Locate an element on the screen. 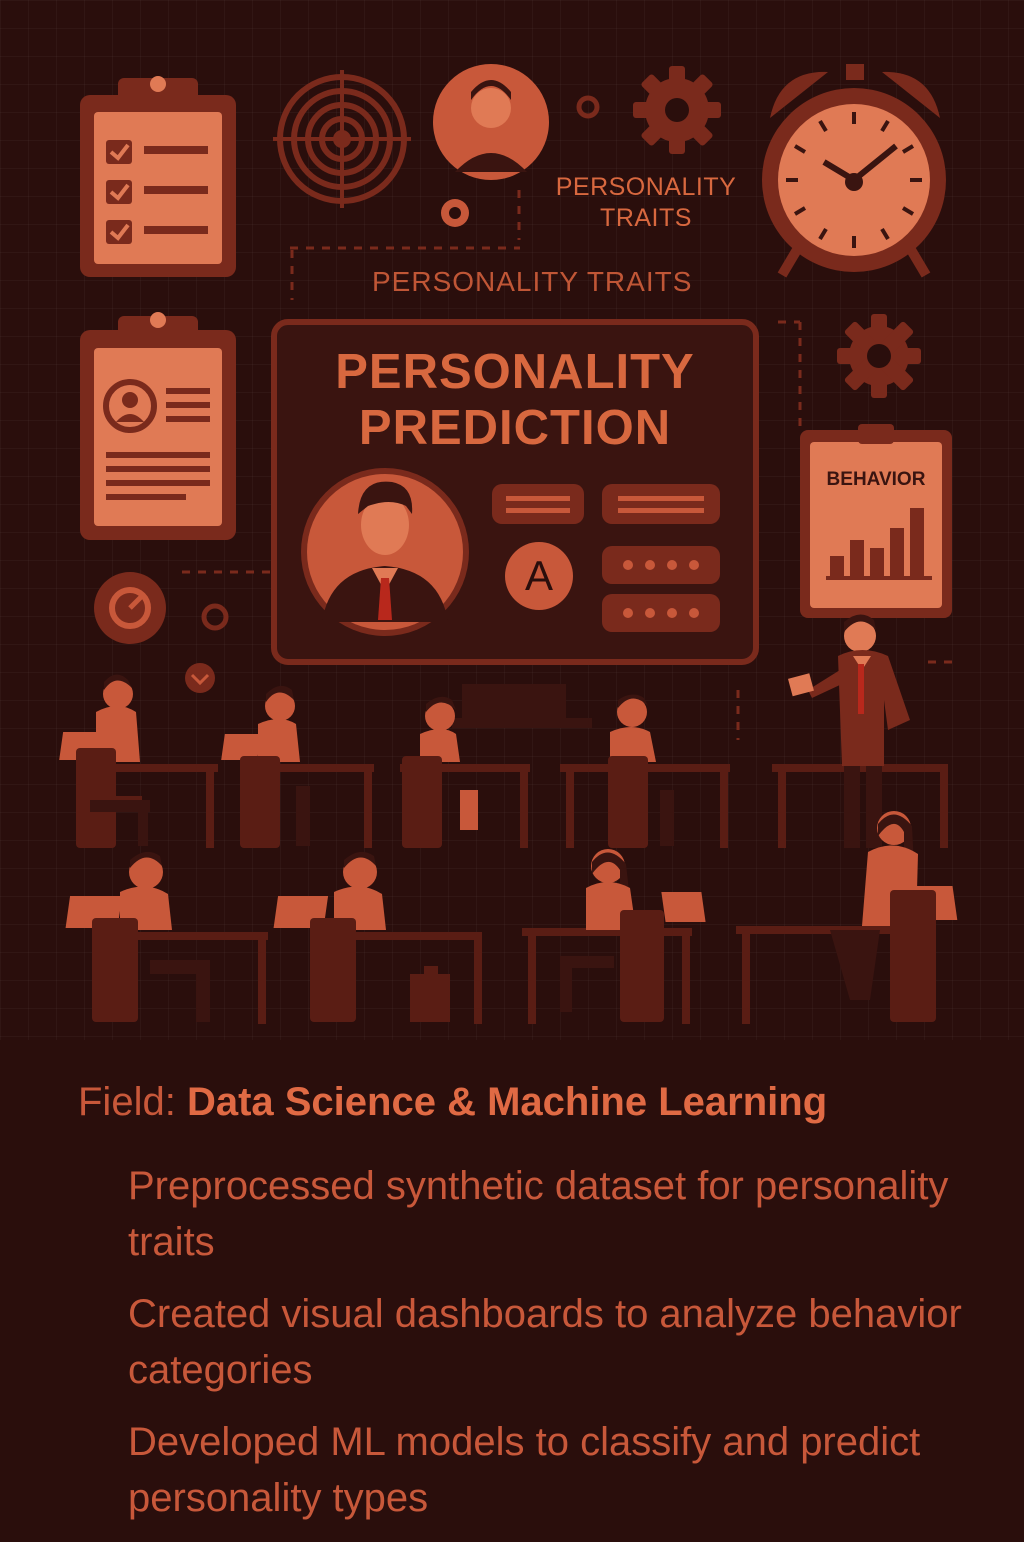  chevron-down-icon is located at coordinates (200, 678).